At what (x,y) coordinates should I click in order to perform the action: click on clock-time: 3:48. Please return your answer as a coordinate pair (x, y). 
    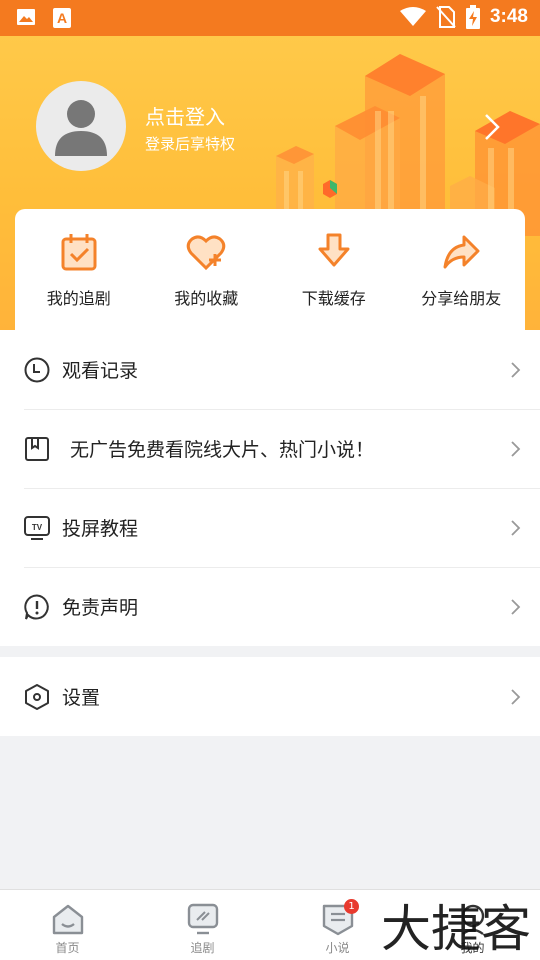
    Looking at the image, I should click on (508, 16).